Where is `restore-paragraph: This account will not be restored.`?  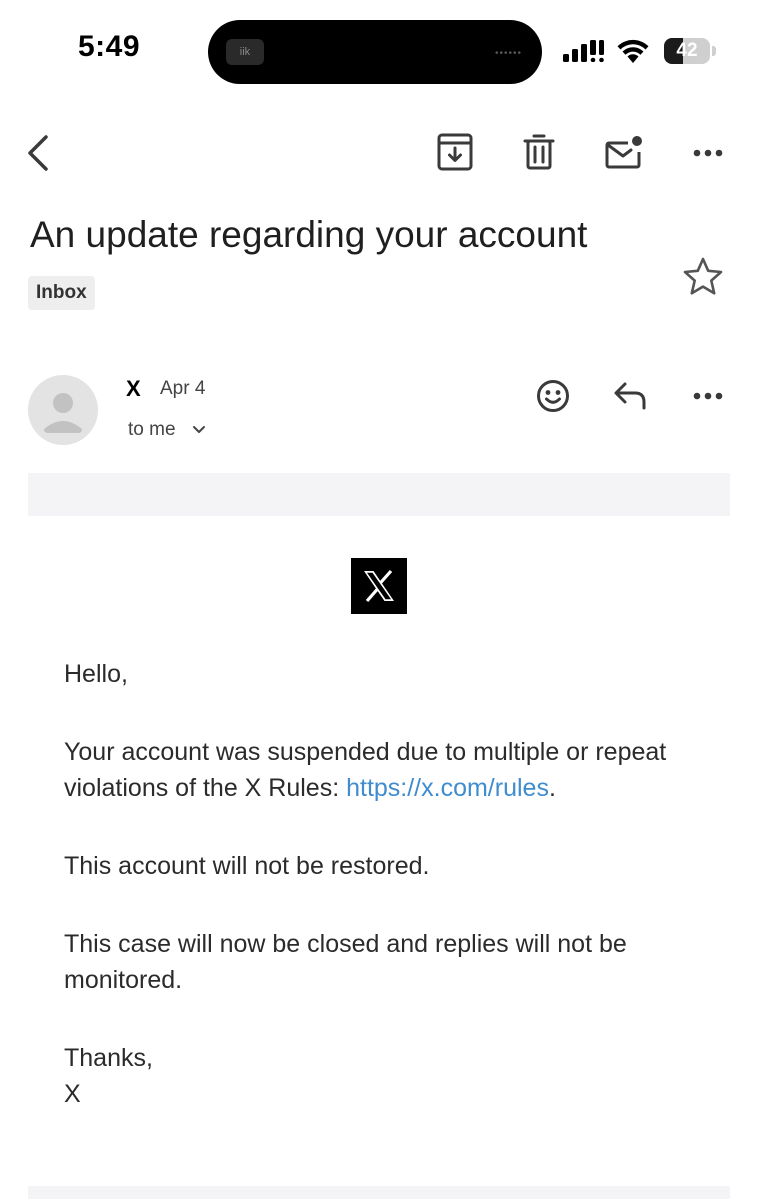 restore-paragraph: This account will not be restored. is located at coordinates (247, 866).